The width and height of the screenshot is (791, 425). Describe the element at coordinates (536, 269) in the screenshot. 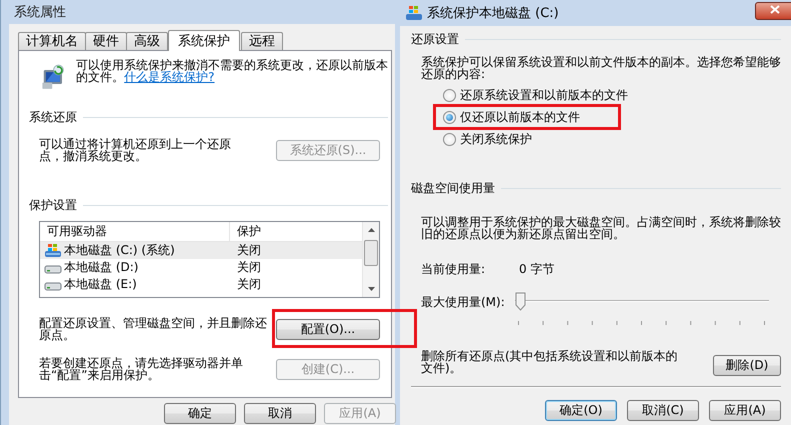

I see `usage-value: 0 字节` at that location.